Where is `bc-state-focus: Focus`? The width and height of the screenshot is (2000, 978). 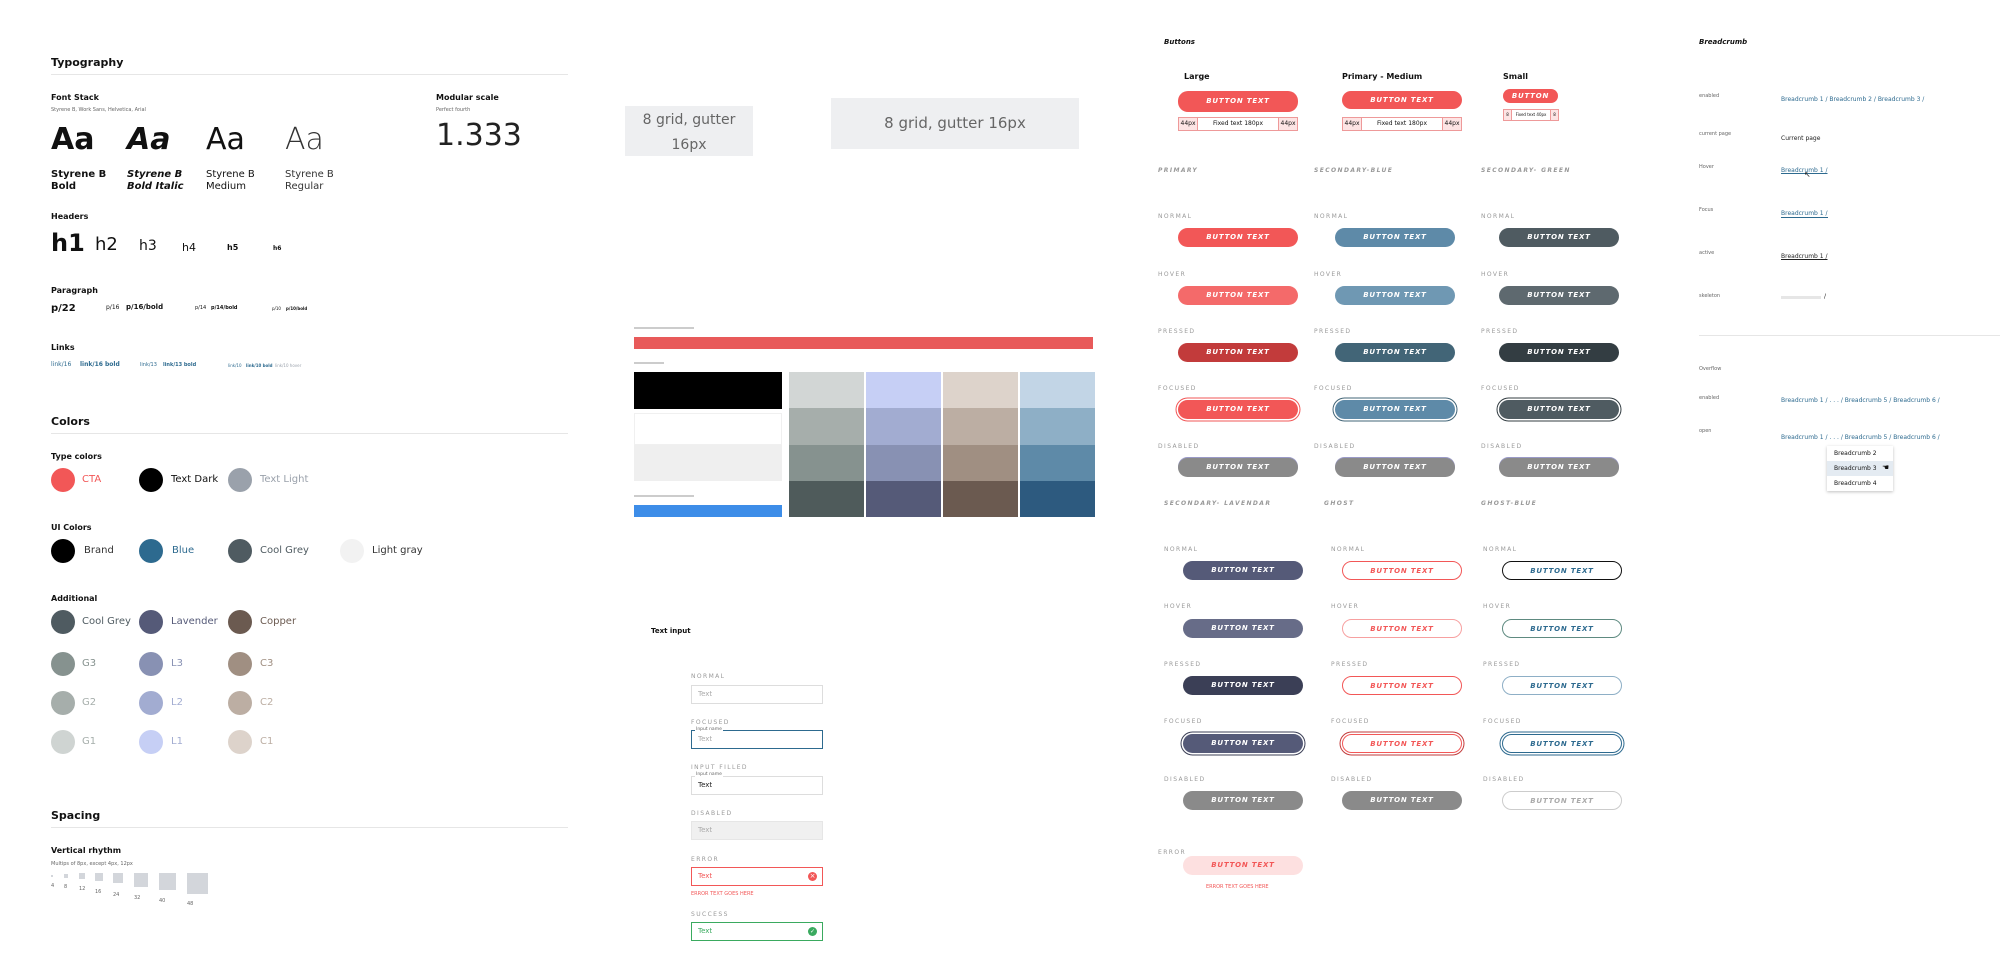
bc-state-focus: Focus is located at coordinates (1706, 210).